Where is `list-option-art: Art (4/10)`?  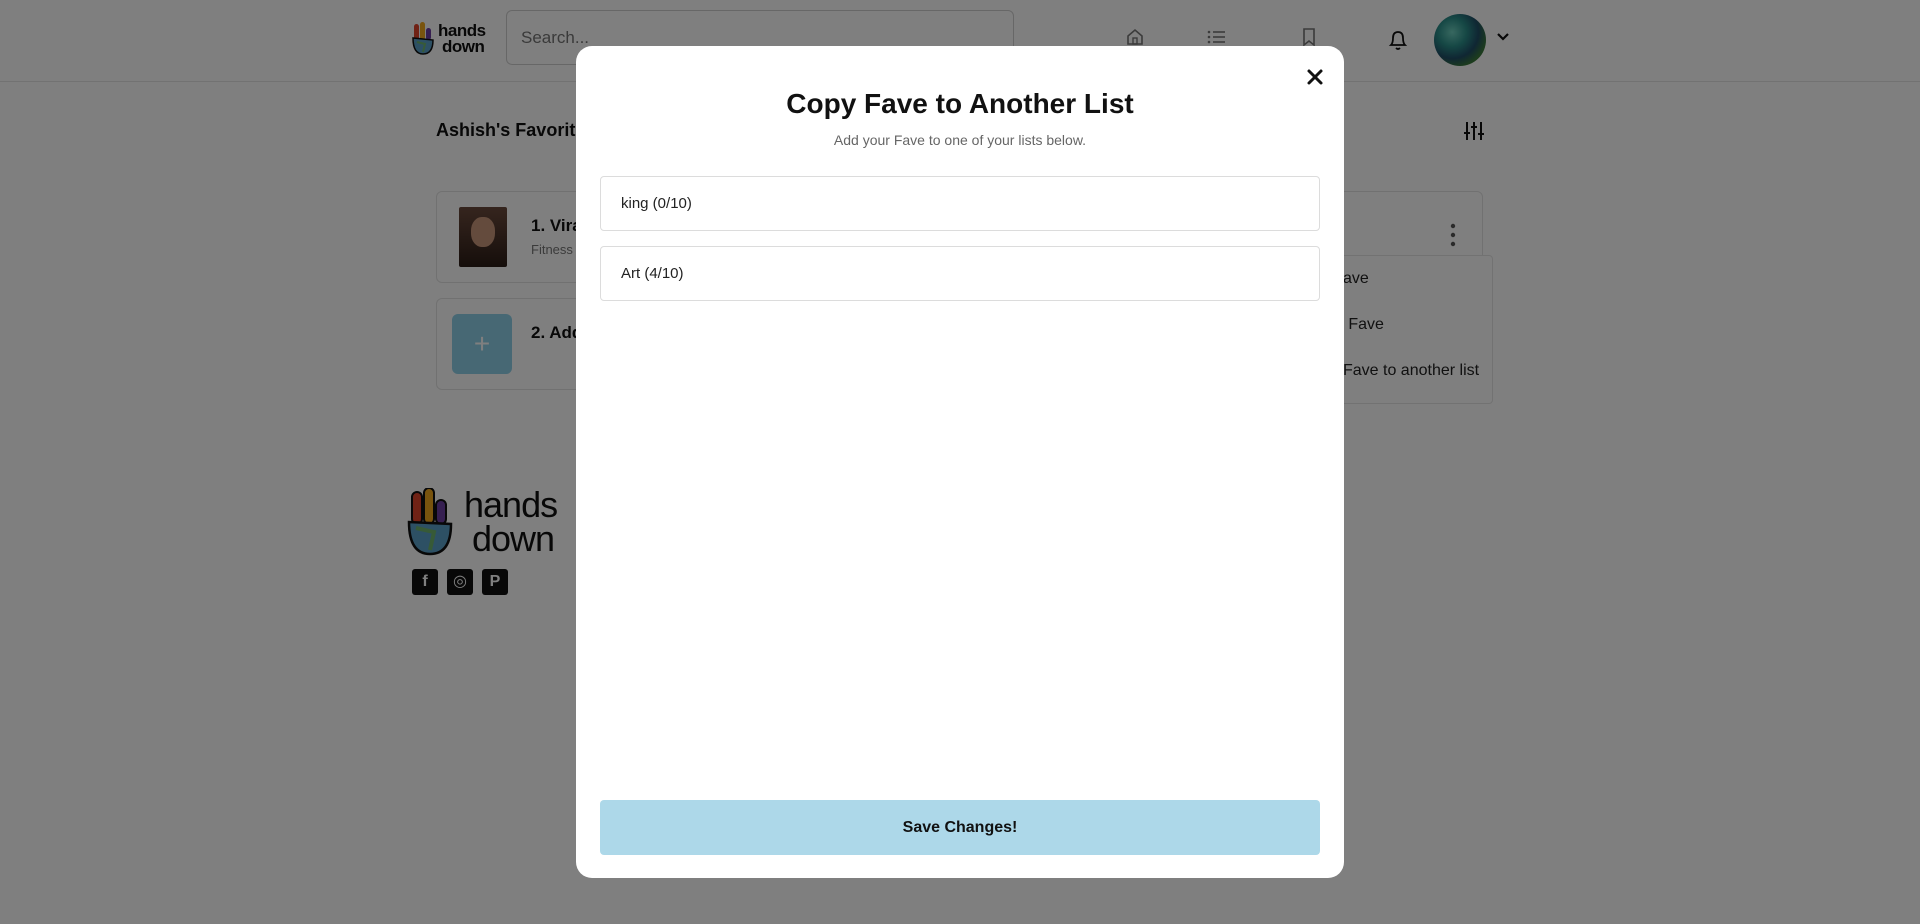 list-option-art: Art (4/10) is located at coordinates (960, 273).